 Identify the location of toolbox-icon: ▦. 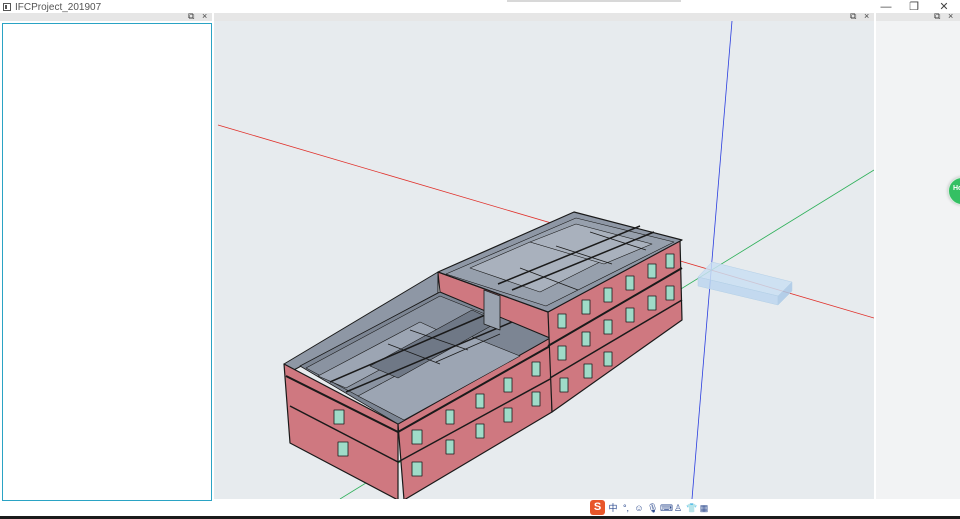
(704, 508).